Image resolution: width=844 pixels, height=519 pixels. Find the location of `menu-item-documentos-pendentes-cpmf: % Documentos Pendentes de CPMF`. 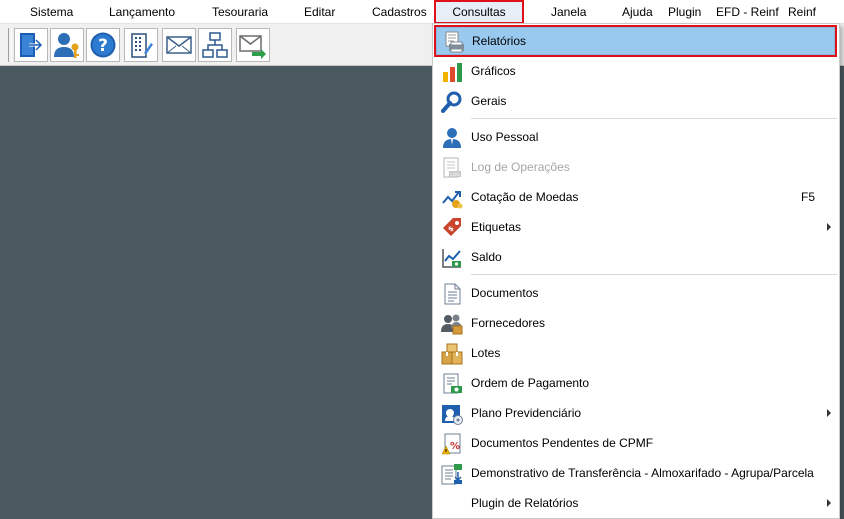

menu-item-documentos-pendentes-cpmf: % Documentos Pendentes de CPMF is located at coordinates (636, 443).